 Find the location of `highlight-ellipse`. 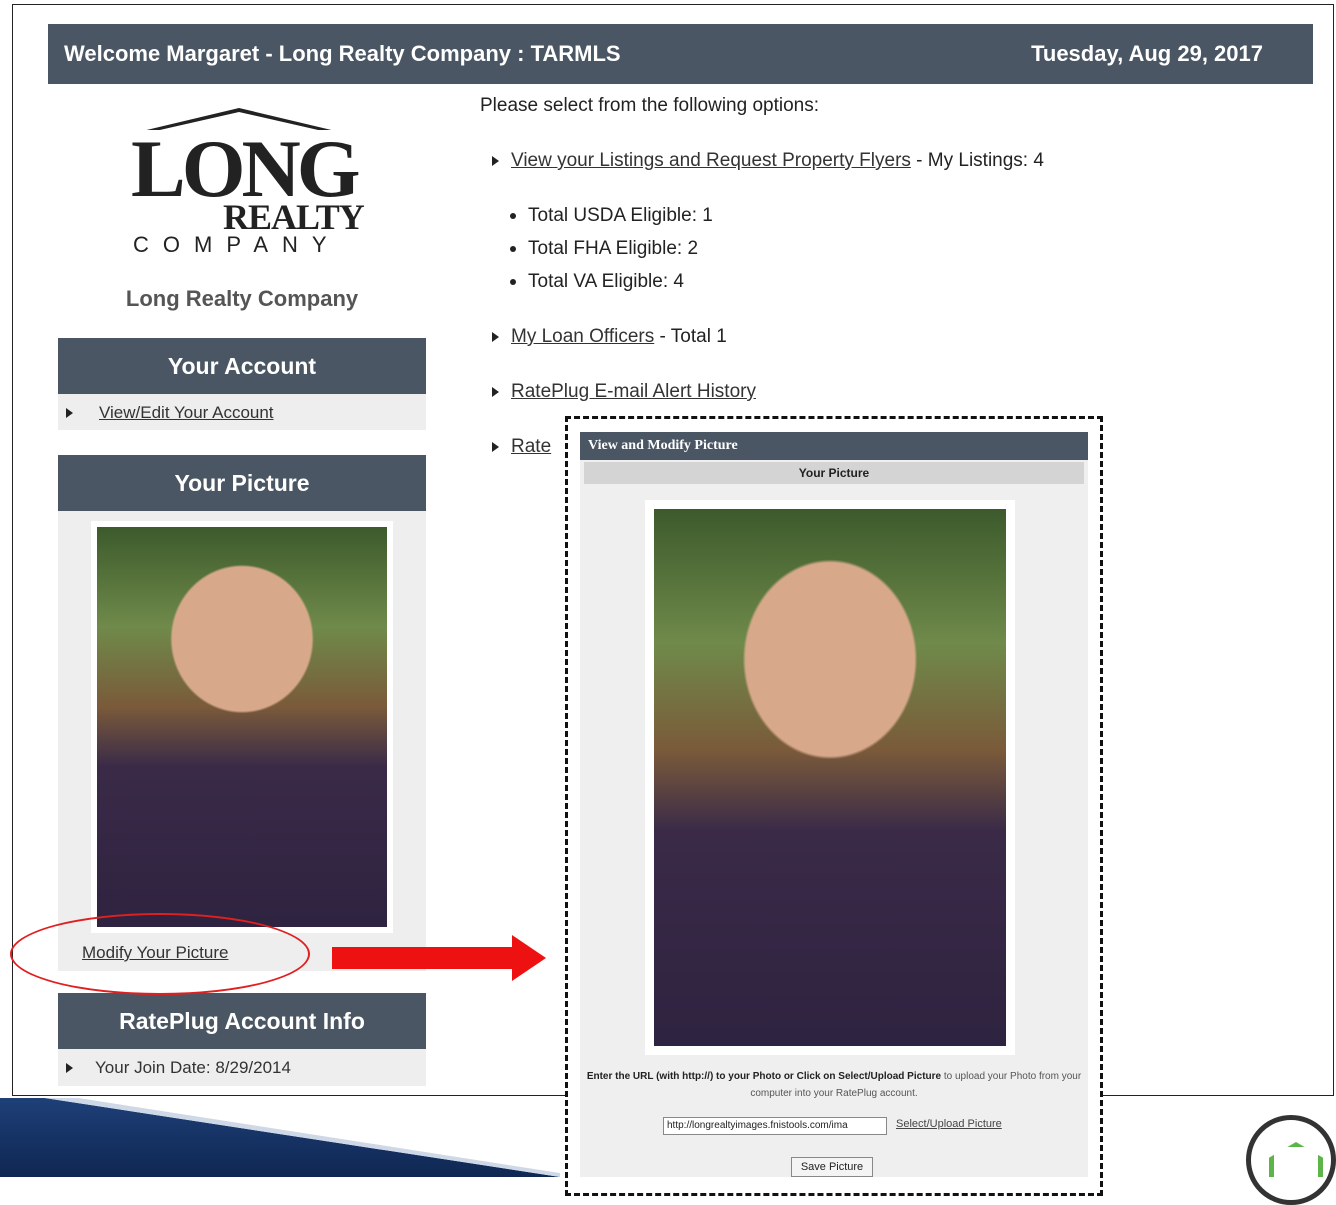

highlight-ellipse is located at coordinates (160, 954).